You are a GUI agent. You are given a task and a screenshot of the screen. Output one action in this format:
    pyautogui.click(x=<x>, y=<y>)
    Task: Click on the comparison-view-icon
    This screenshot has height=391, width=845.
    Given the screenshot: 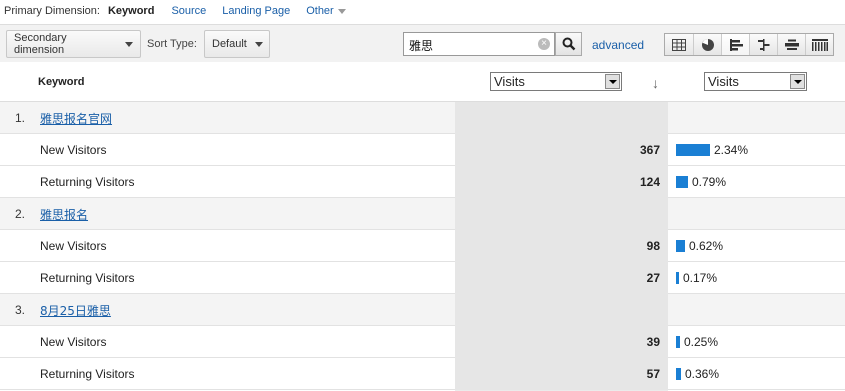 What is the action you would take?
    pyautogui.click(x=763, y=44)
    